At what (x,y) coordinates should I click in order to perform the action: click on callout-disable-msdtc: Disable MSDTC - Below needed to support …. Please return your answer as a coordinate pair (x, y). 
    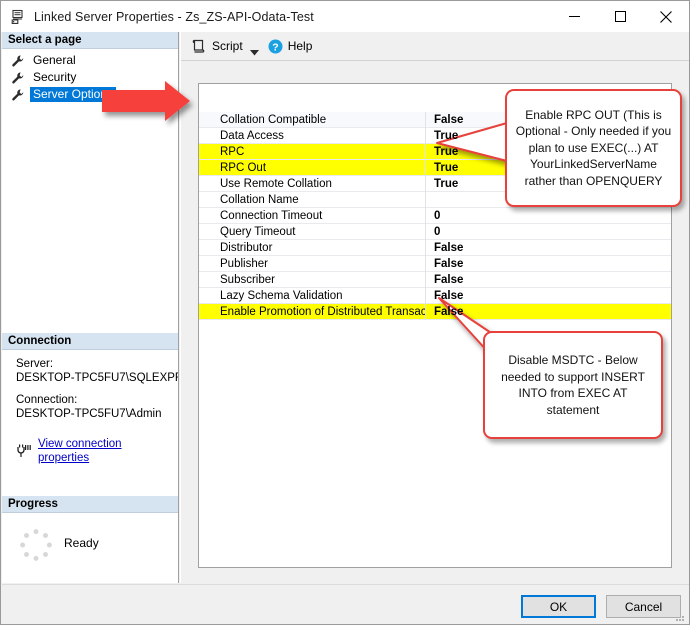
    Looking at the image, I should click on (573, 385).